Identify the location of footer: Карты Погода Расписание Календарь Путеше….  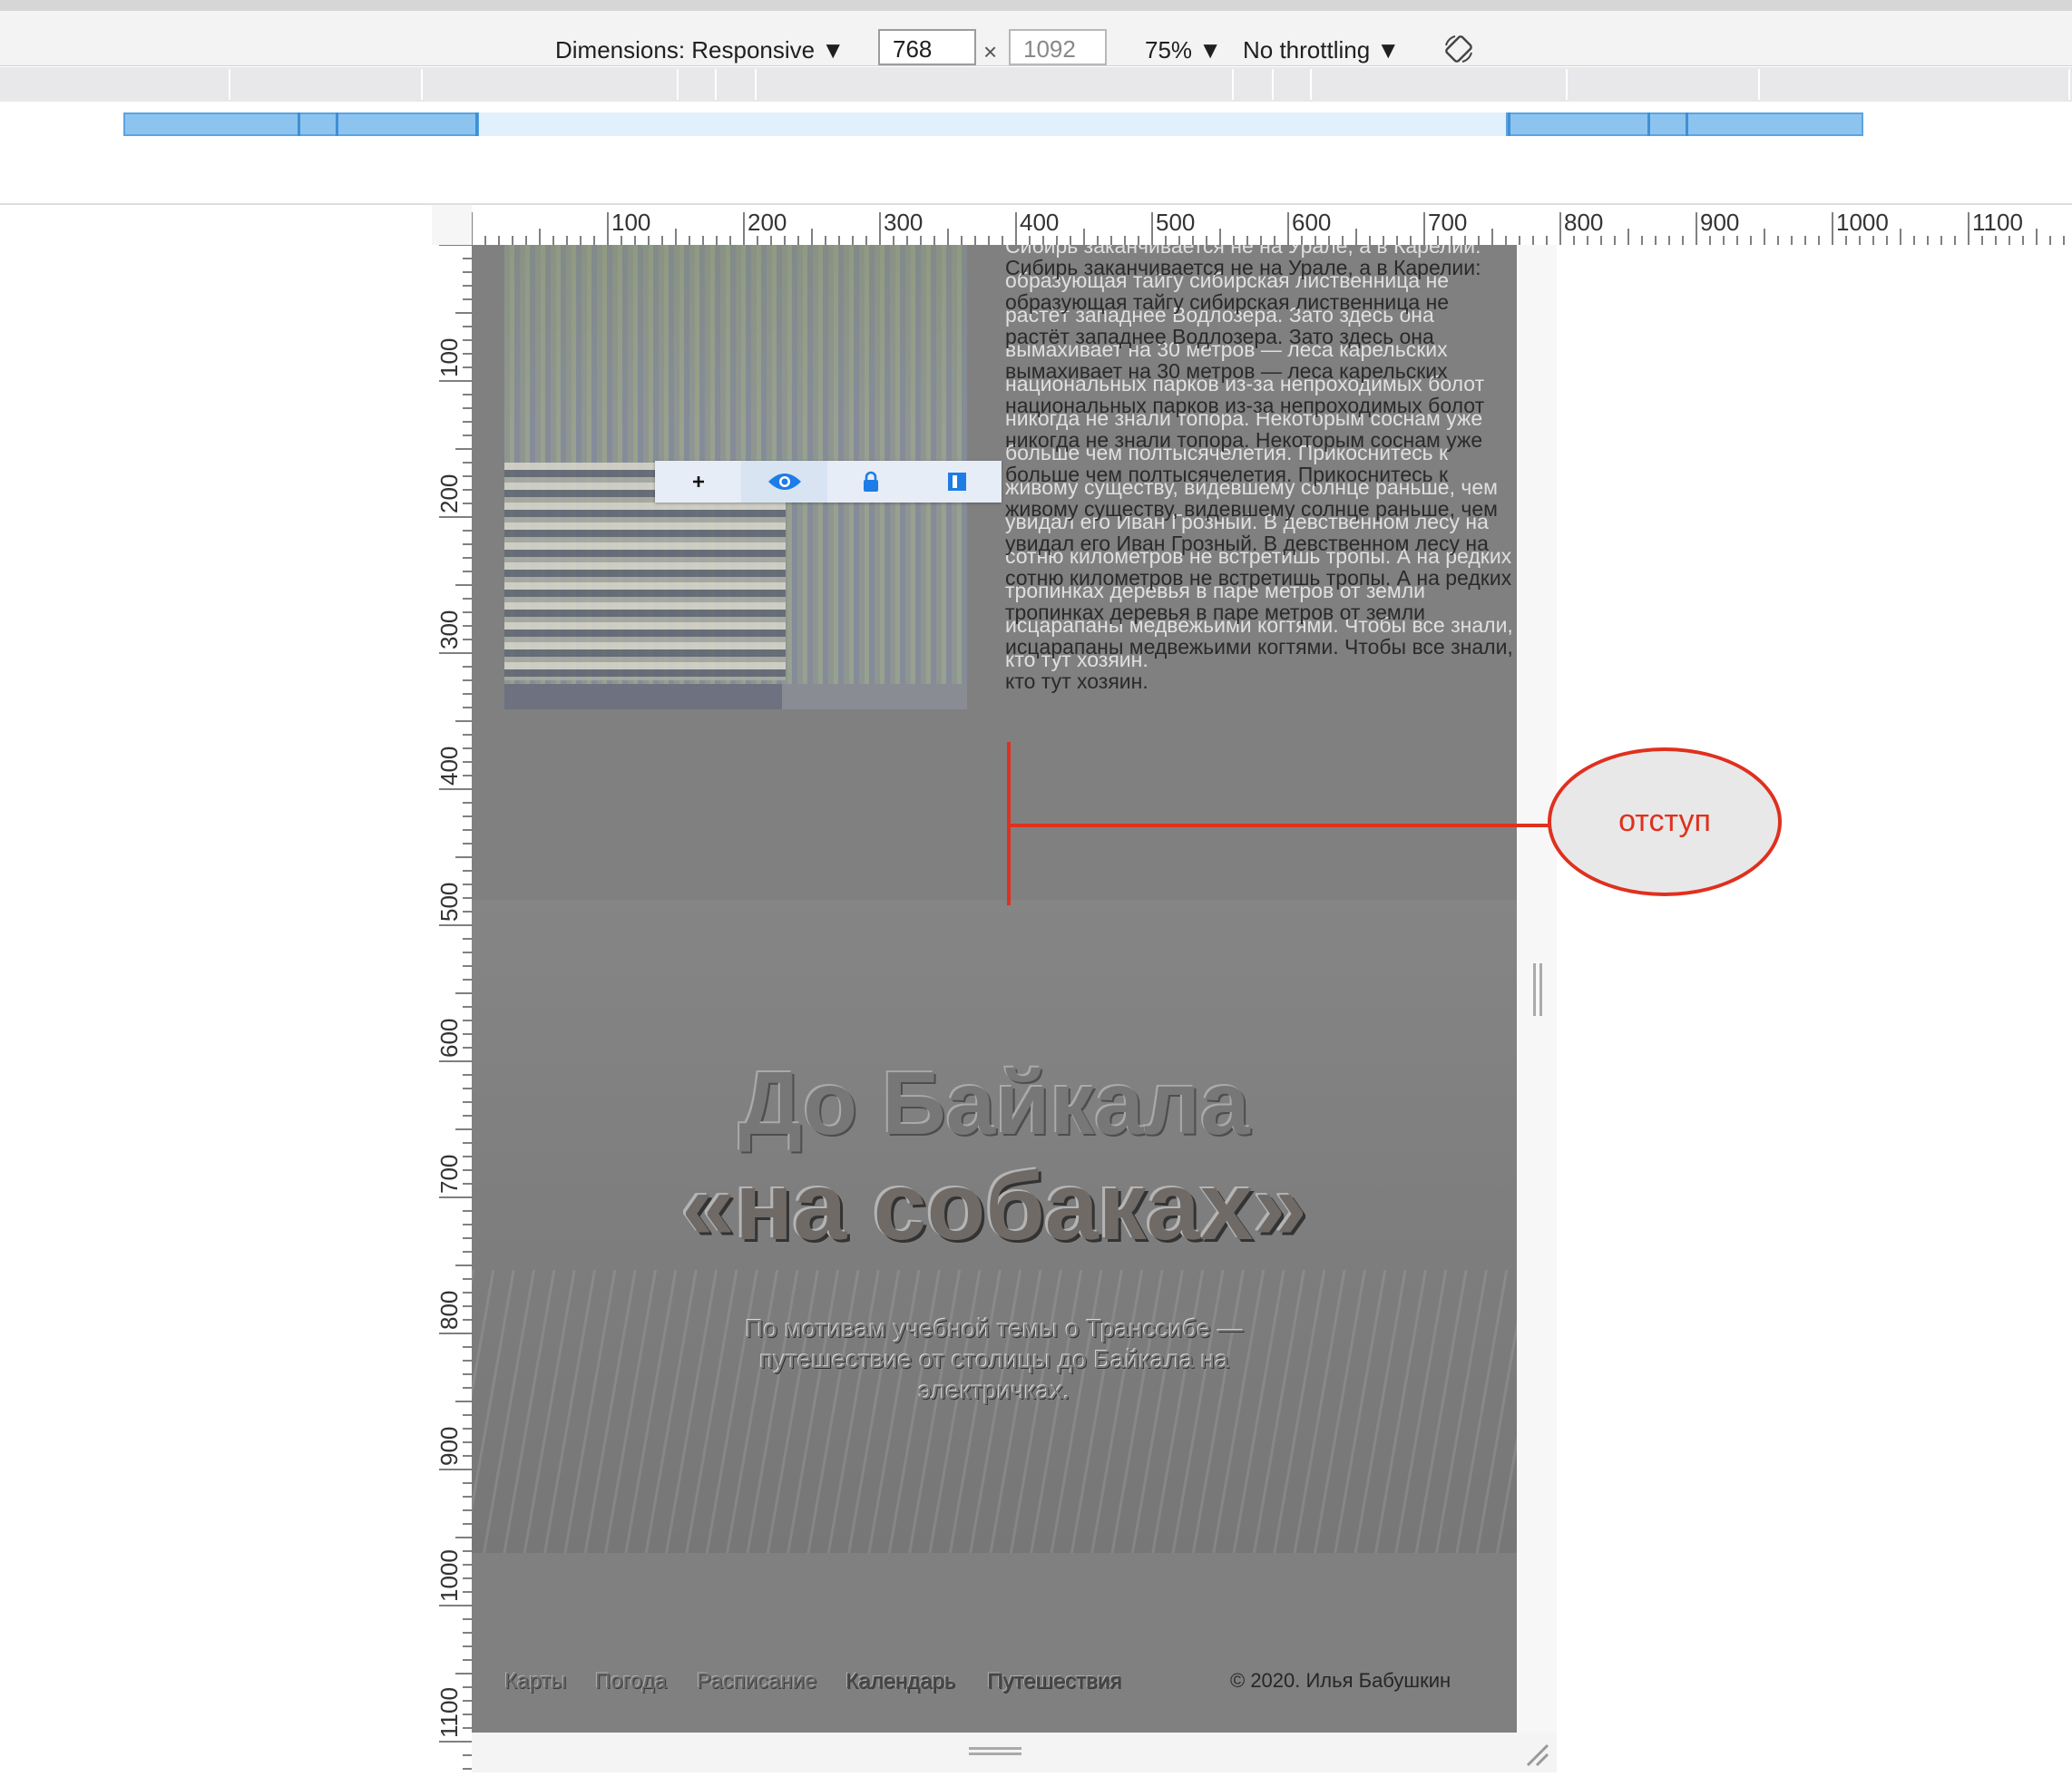
(994, 1687).